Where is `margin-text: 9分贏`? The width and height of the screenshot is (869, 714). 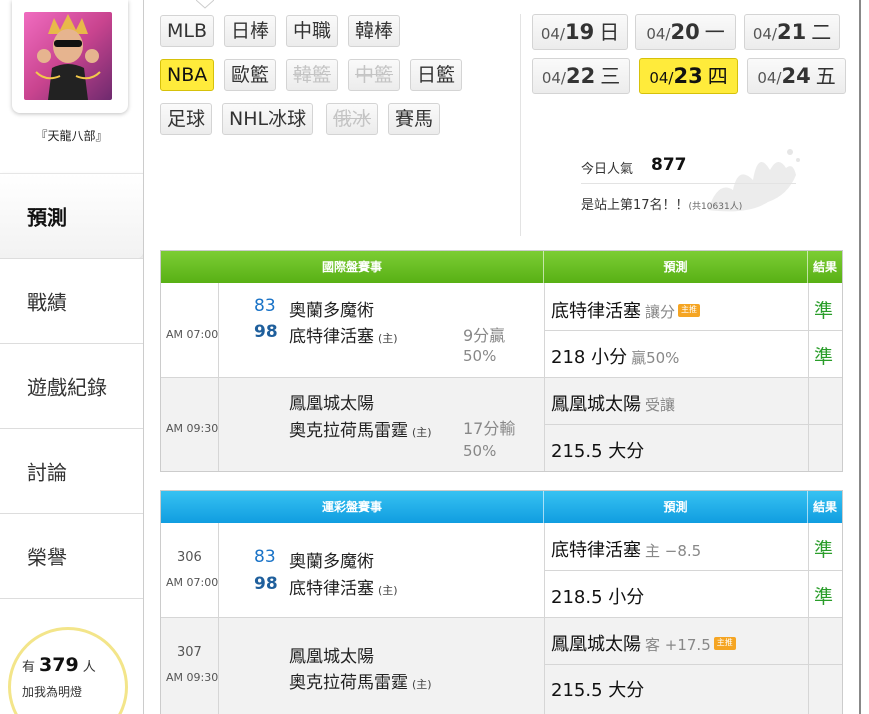 margin-text: 9分贏 is located at coordinates (484, 335).